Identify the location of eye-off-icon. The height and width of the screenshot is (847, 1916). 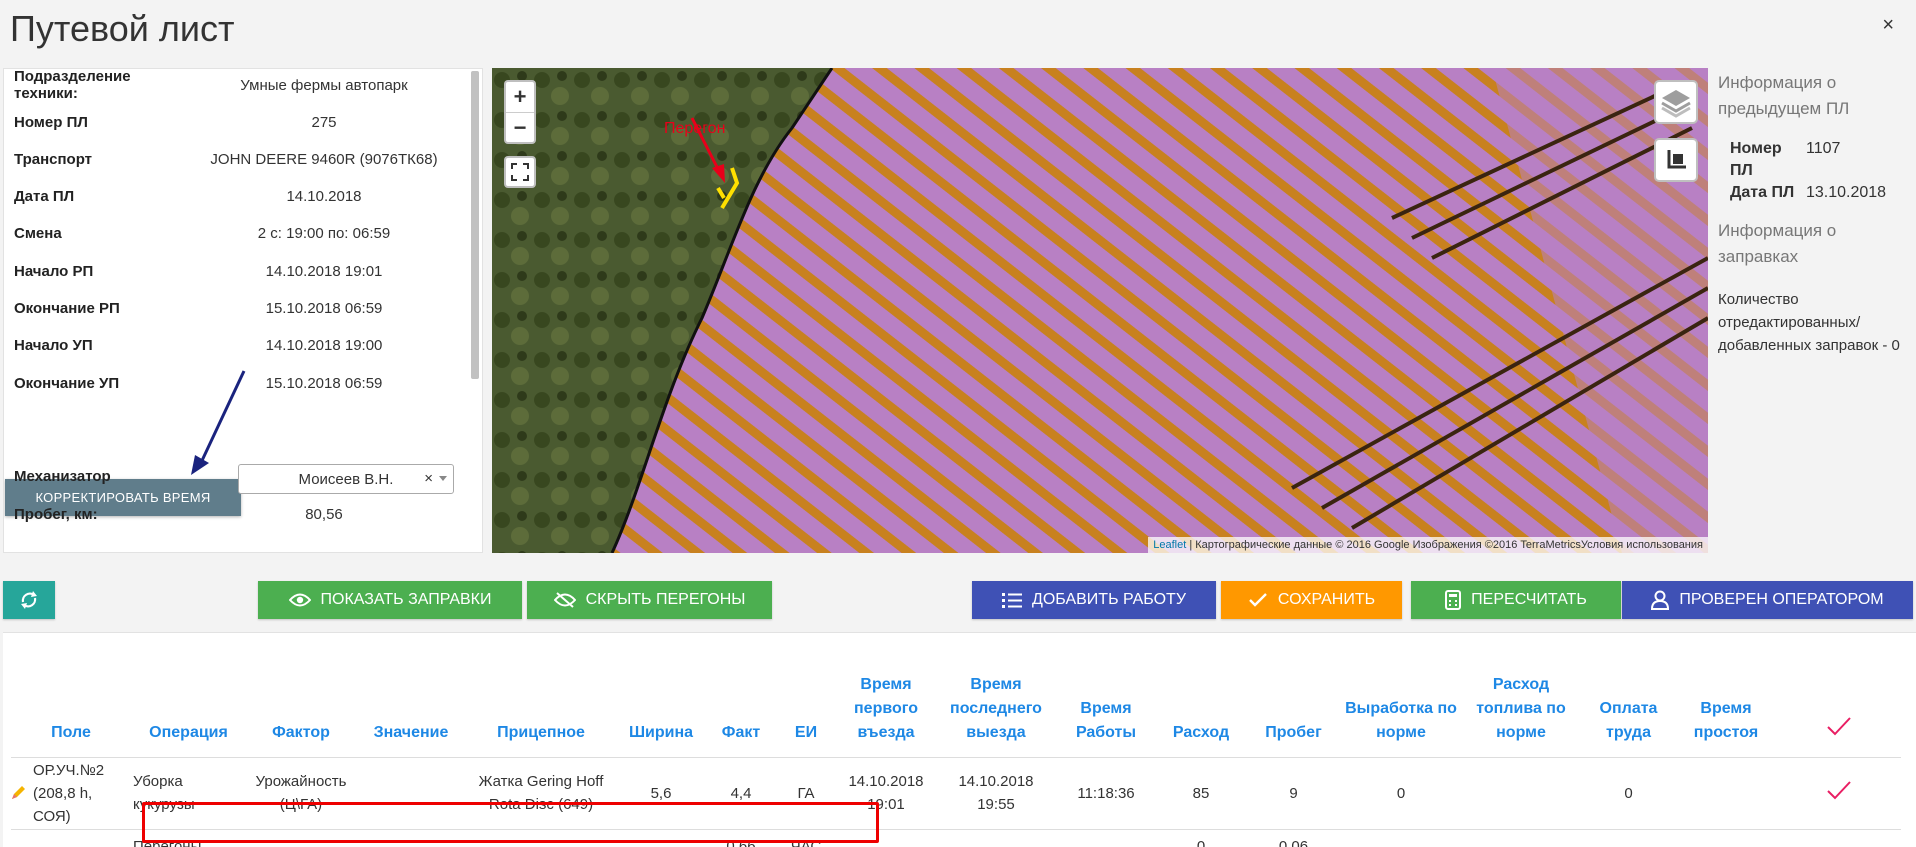
(564, 600).